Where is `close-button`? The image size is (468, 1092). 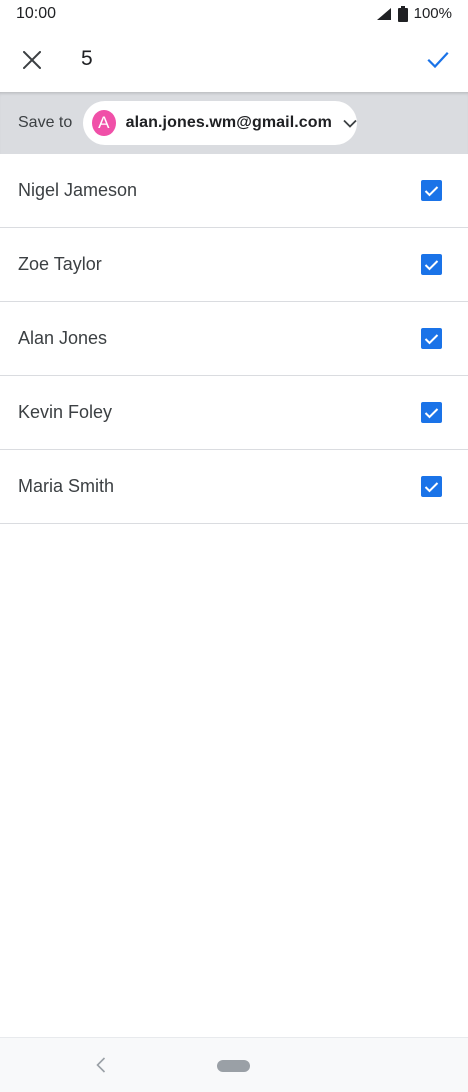
close-button is located at coordinates (32, 62).